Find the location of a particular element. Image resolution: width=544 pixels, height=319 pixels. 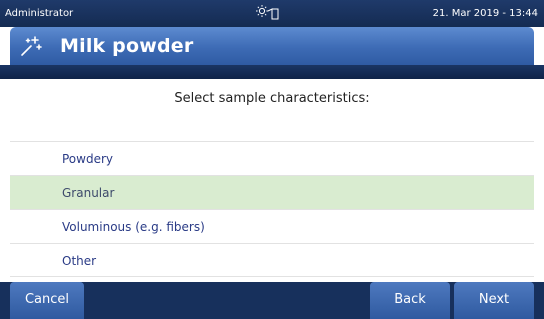

sparkle-wand-icon is located at coordinates (31, 46).